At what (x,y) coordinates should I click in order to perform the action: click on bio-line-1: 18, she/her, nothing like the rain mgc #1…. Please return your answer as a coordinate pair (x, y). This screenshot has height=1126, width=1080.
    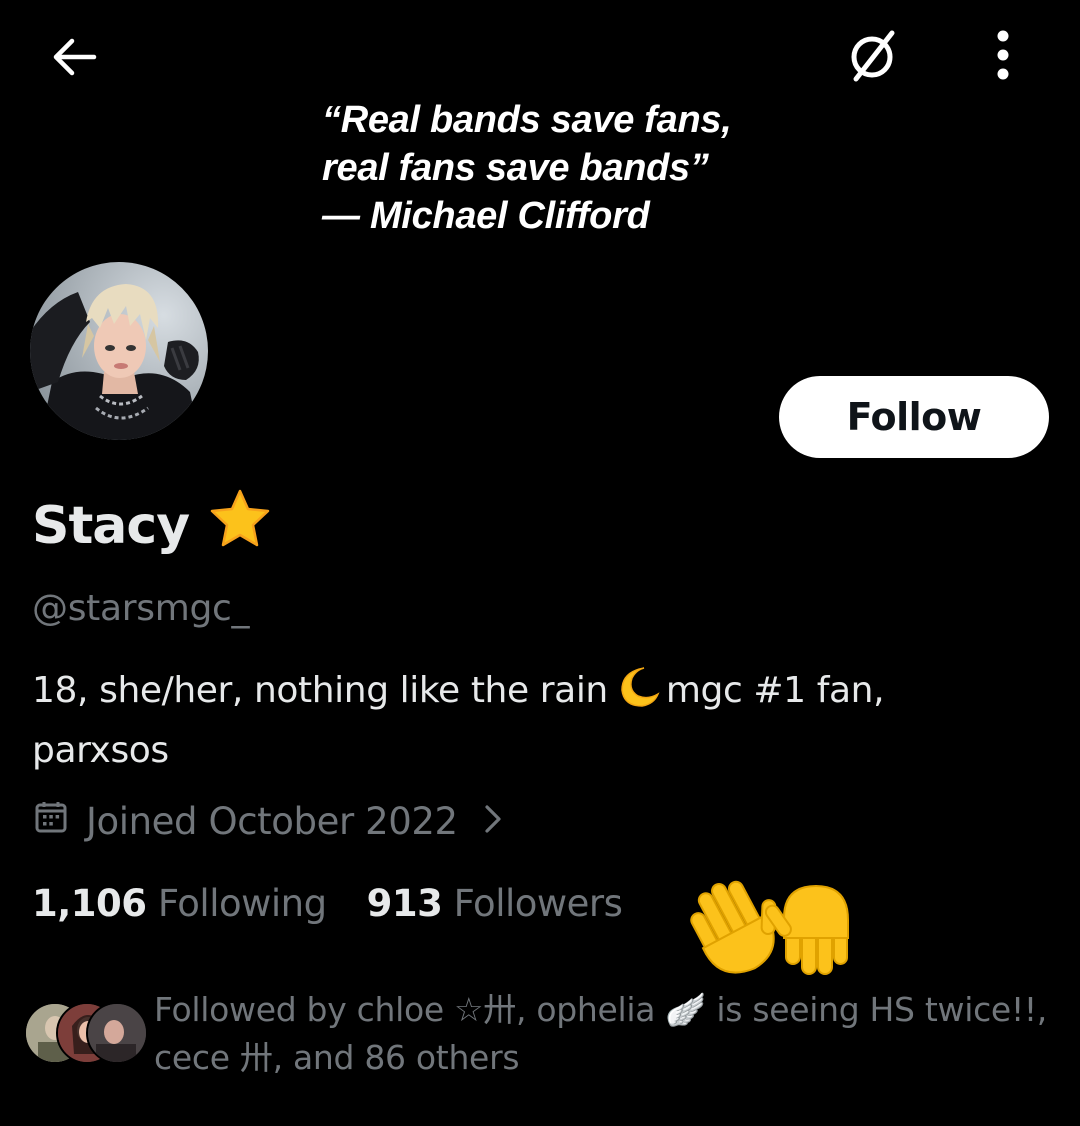
    Looking at the image, I should click on (537, 694).